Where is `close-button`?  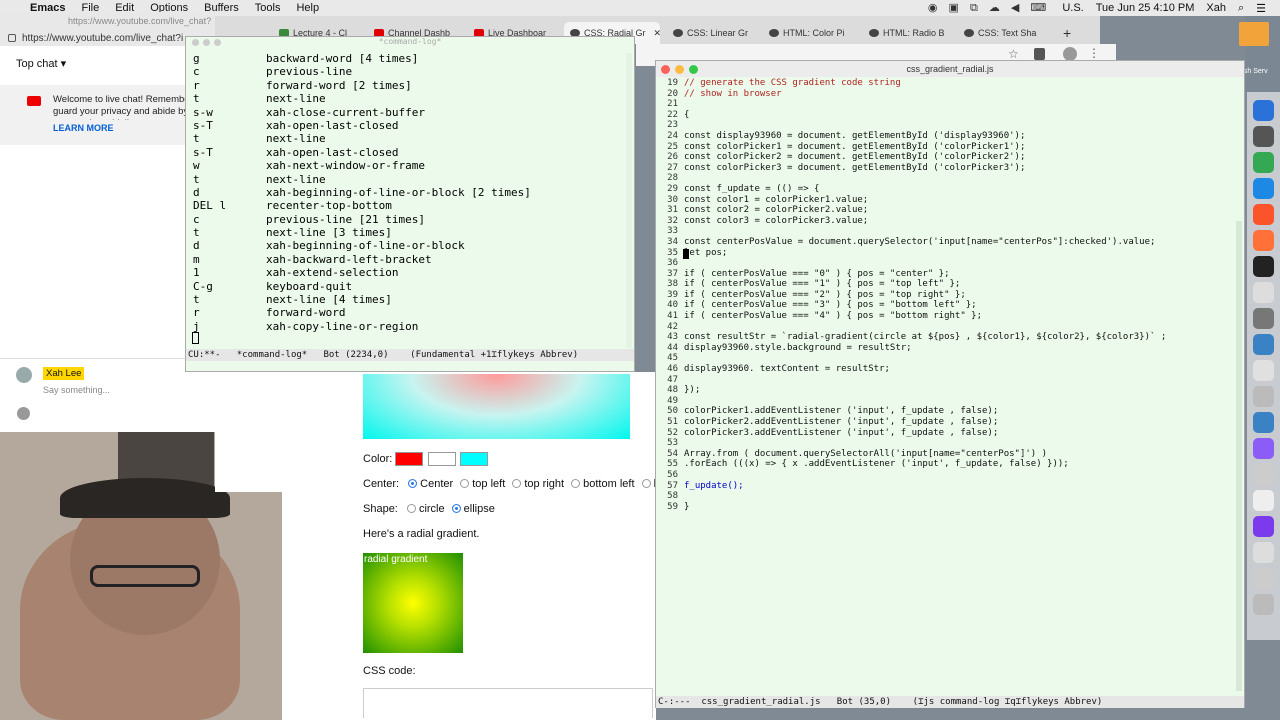 close-button is located at coordinates (665, 69).